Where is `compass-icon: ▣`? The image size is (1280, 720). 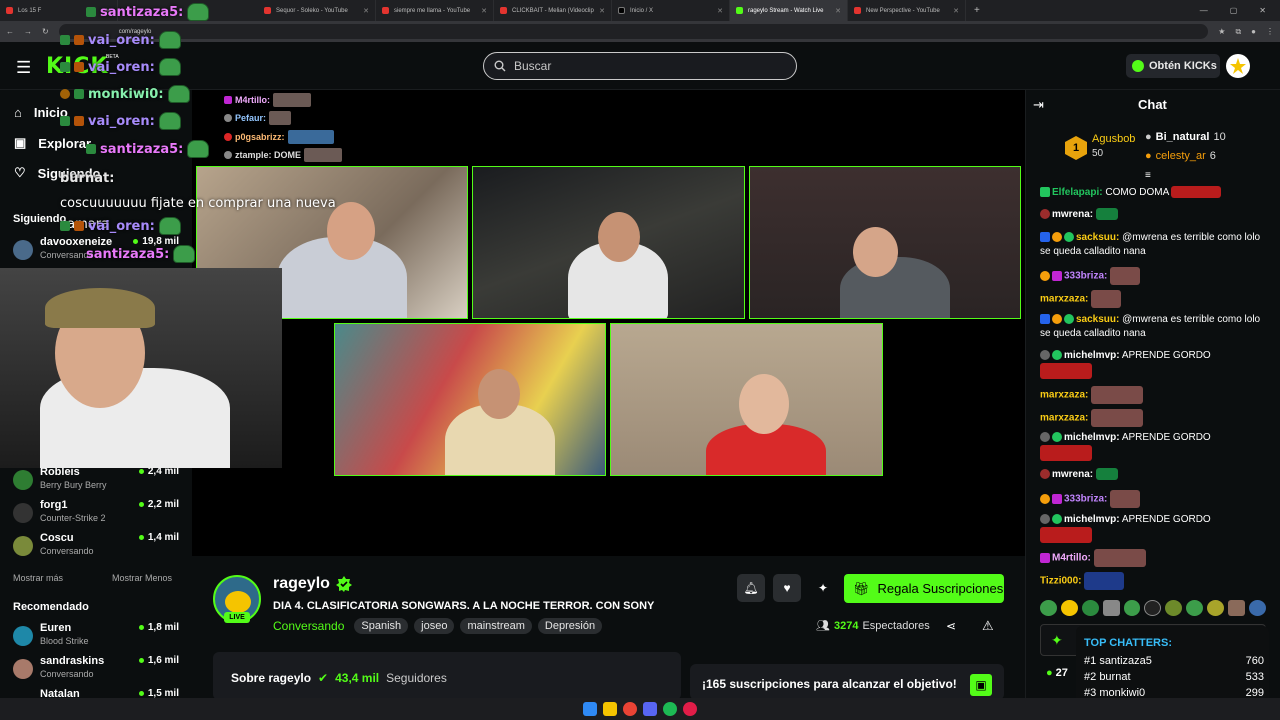
compass-icon: ▣ is located at coordinates (20, 142).